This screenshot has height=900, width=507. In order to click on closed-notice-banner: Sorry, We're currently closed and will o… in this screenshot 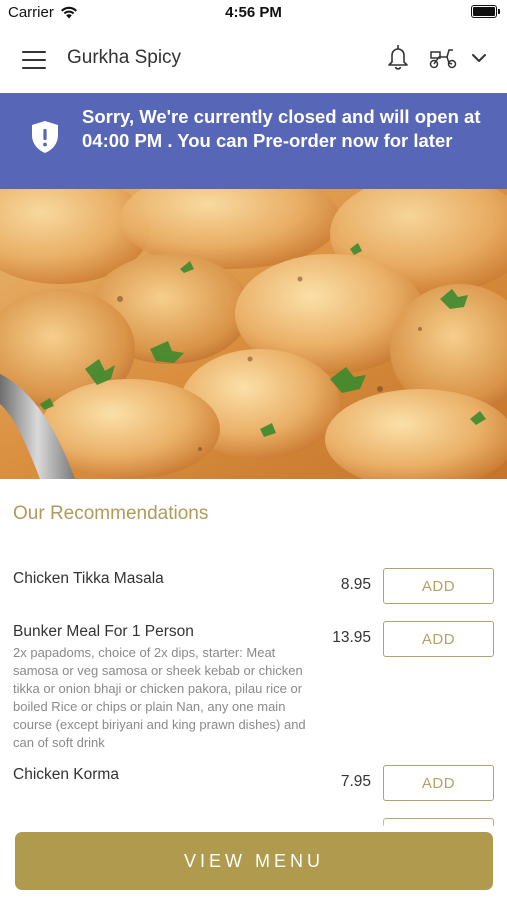, I will do `click(253, 141)`.